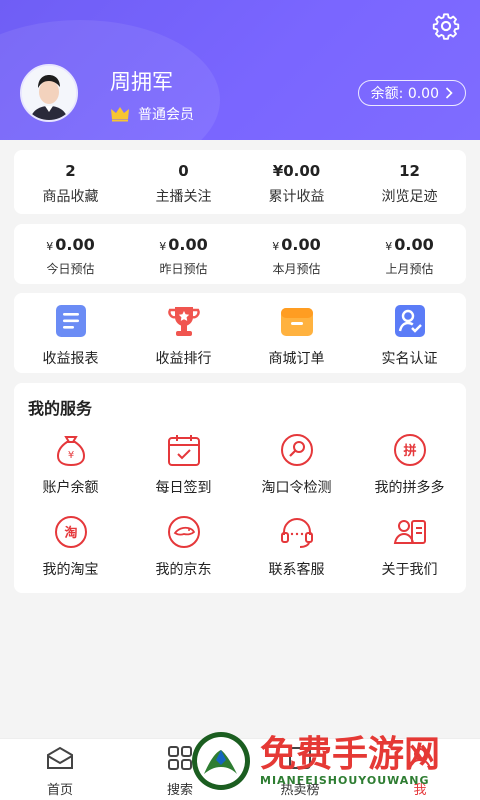  What do you see at coordinates (409, 171) in the screenshot?
I see `stat-value: 12` at bounding box center [409, 171].